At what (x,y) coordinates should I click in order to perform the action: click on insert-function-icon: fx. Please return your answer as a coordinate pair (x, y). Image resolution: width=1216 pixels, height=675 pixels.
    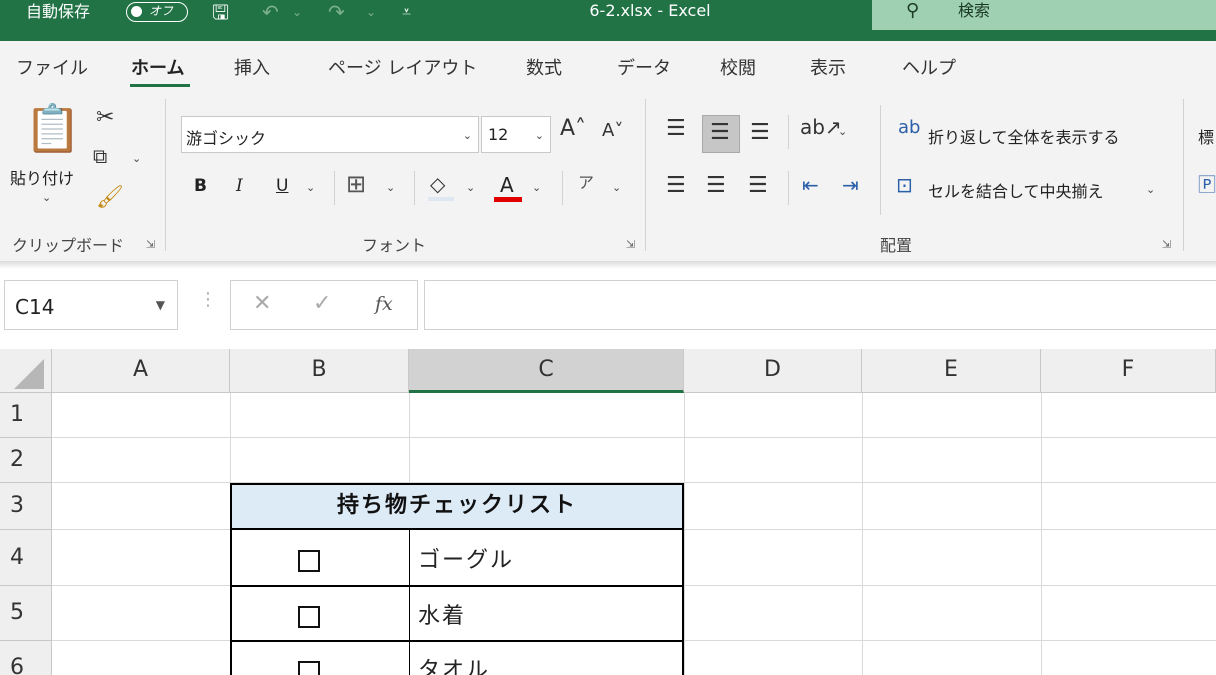
    Looking at the image, I should click on (384, 304).